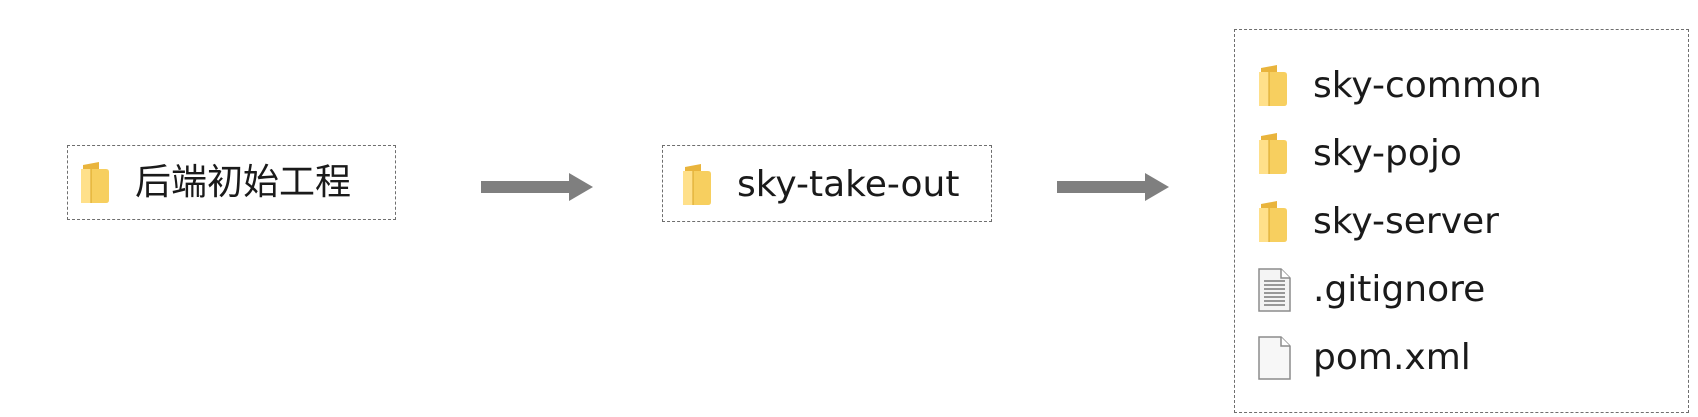  Describe the element at coordinates (243, 182) in the screenshot. I see `folder-label: 后端初始工程` at that location.